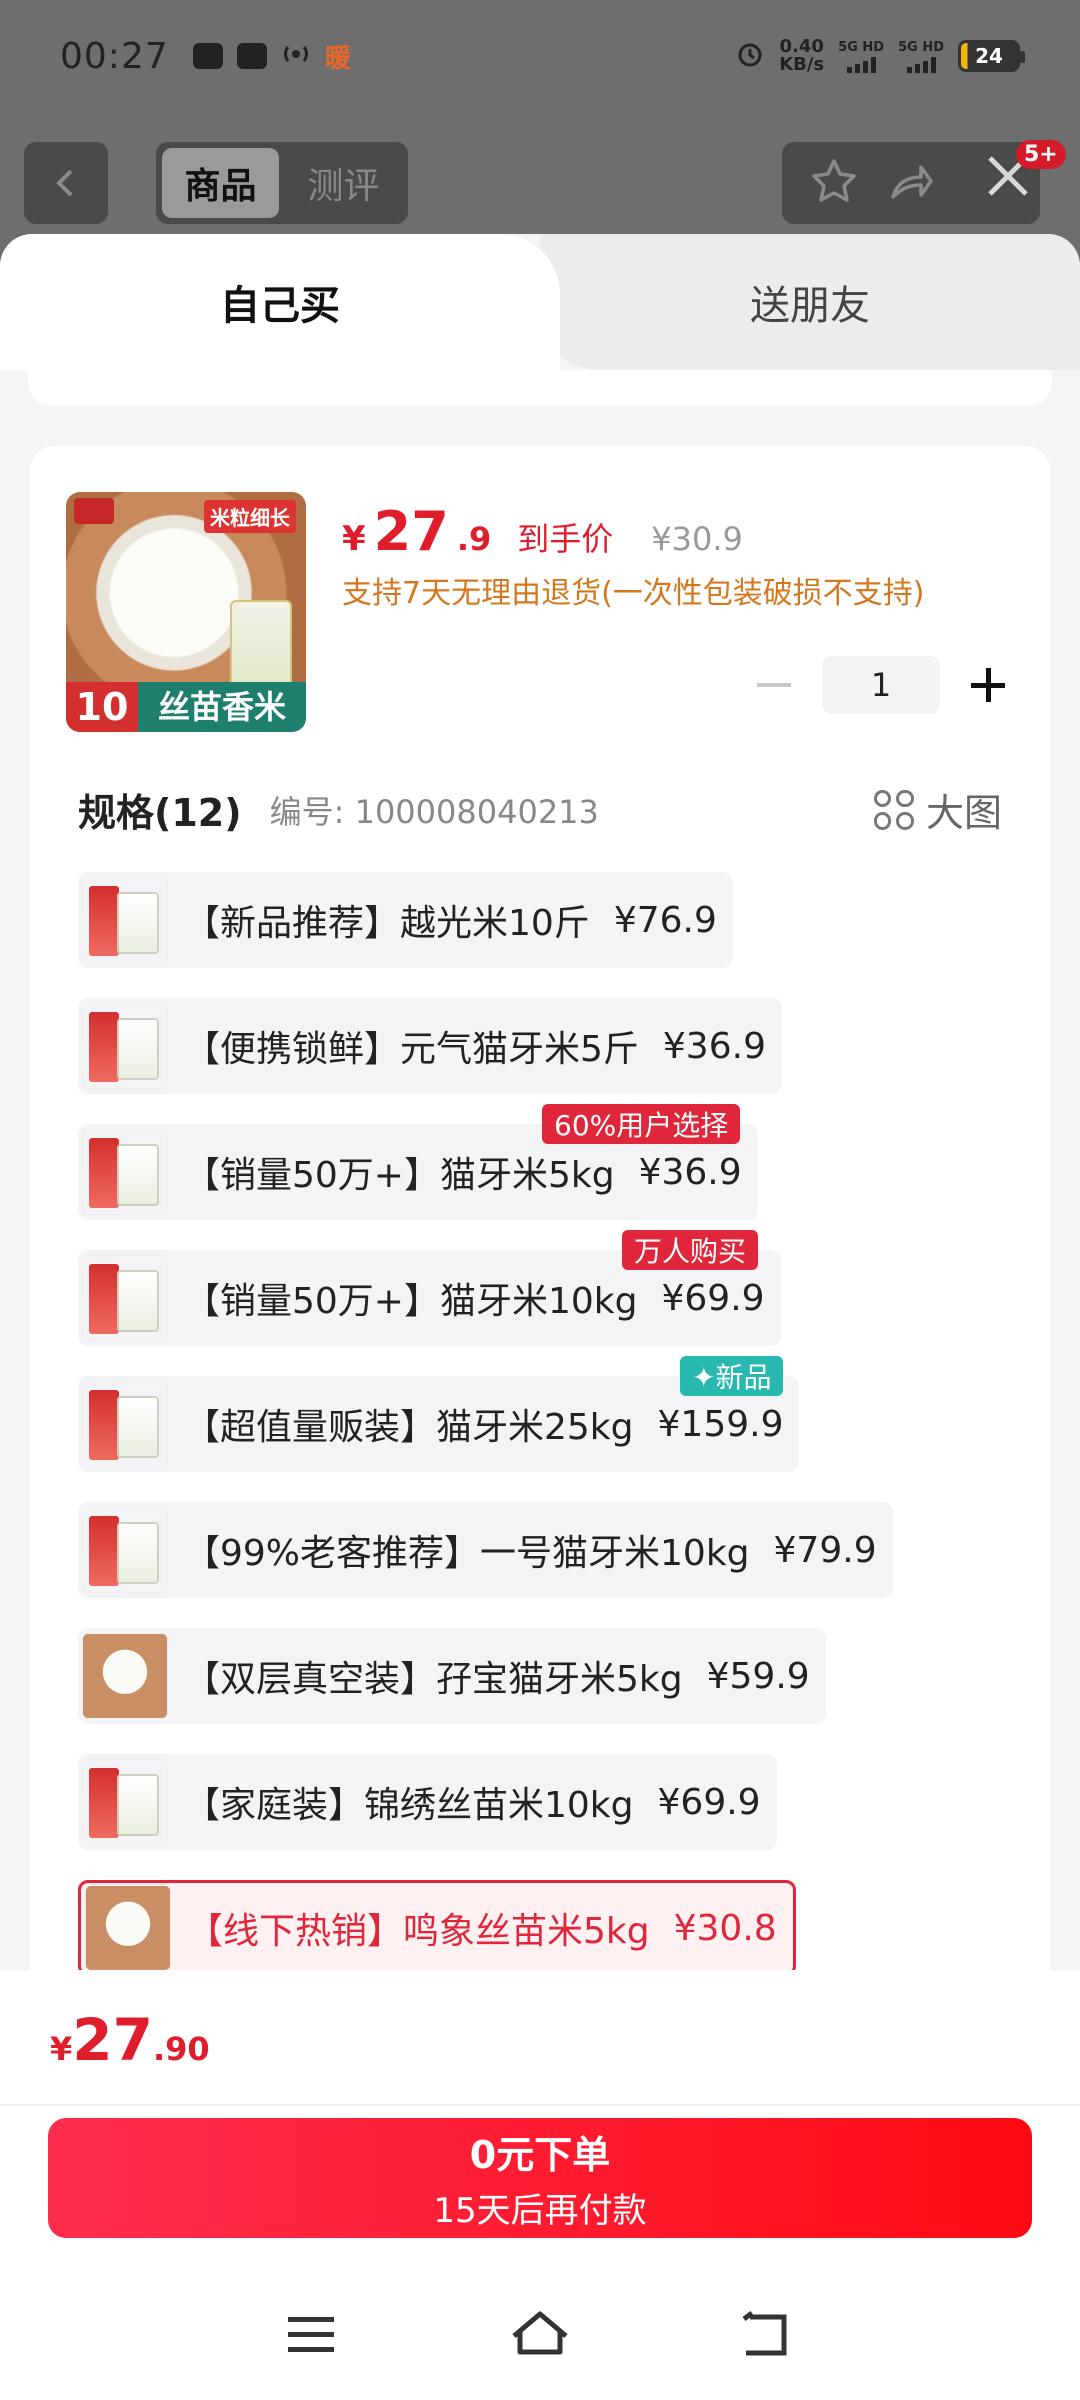 The image size is (1080, 2400). Describe the element at coordinates (750, 56) in the screenshot. I see `alarm-icon` at that location.